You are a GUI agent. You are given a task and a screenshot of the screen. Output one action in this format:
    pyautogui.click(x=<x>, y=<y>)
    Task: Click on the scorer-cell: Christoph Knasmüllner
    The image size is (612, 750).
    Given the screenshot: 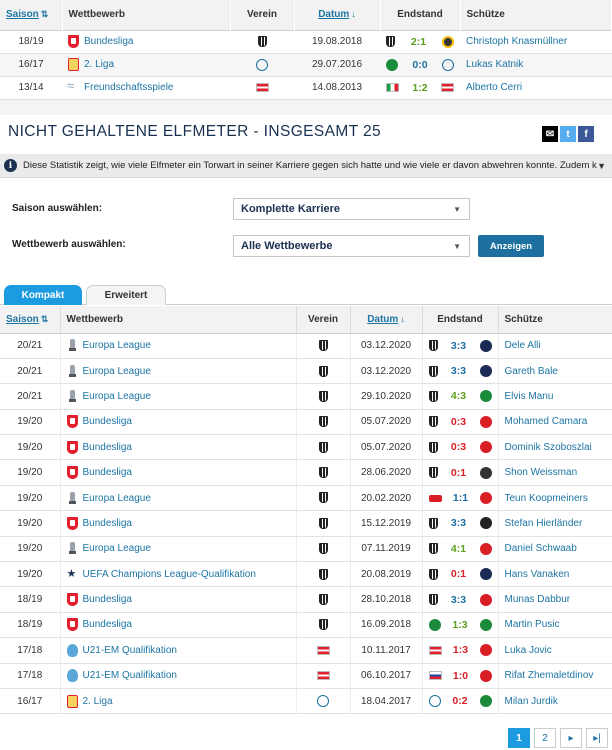 What is the action you would take?
    pyautogui.click(x=536, y=42)
    